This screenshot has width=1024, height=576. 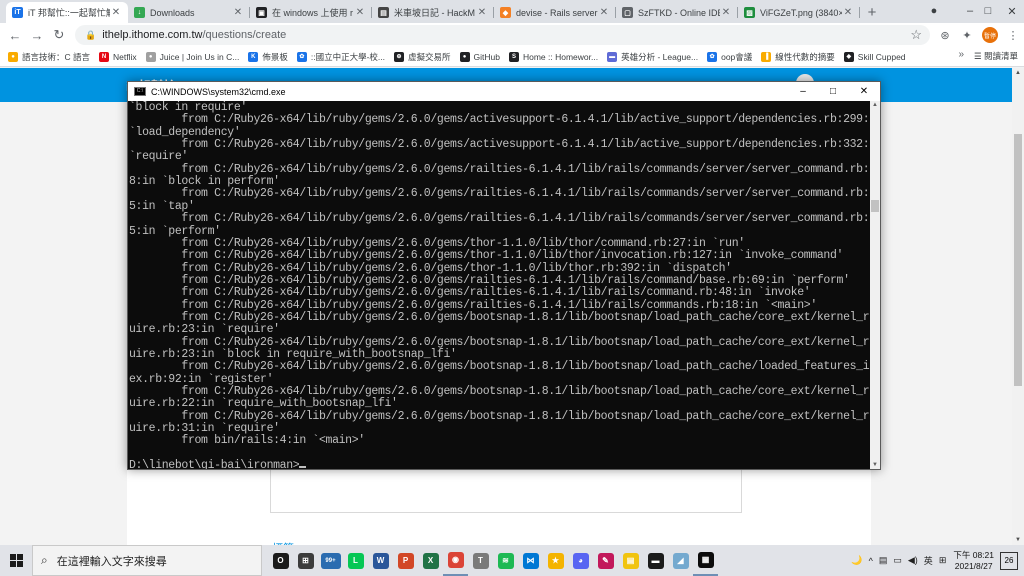 What do you see at coordinates (244, 35) in the screenshot?
I see `url-path: /questions/create` at bounding box center [244, 35].